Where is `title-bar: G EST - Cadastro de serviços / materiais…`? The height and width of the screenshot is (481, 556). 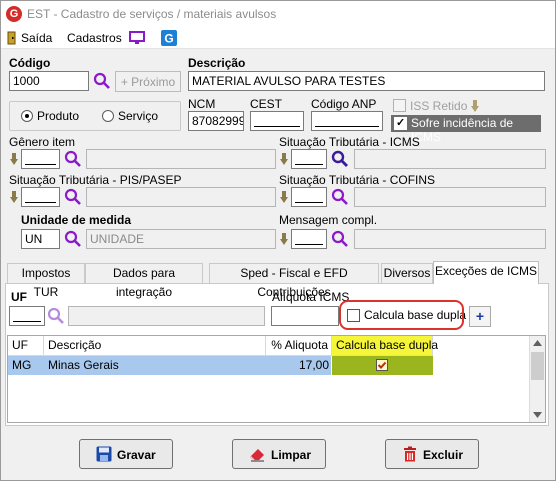 title-bar: G EST - Cadastro de serviços / materiais… is located at coordinates (278, 14).